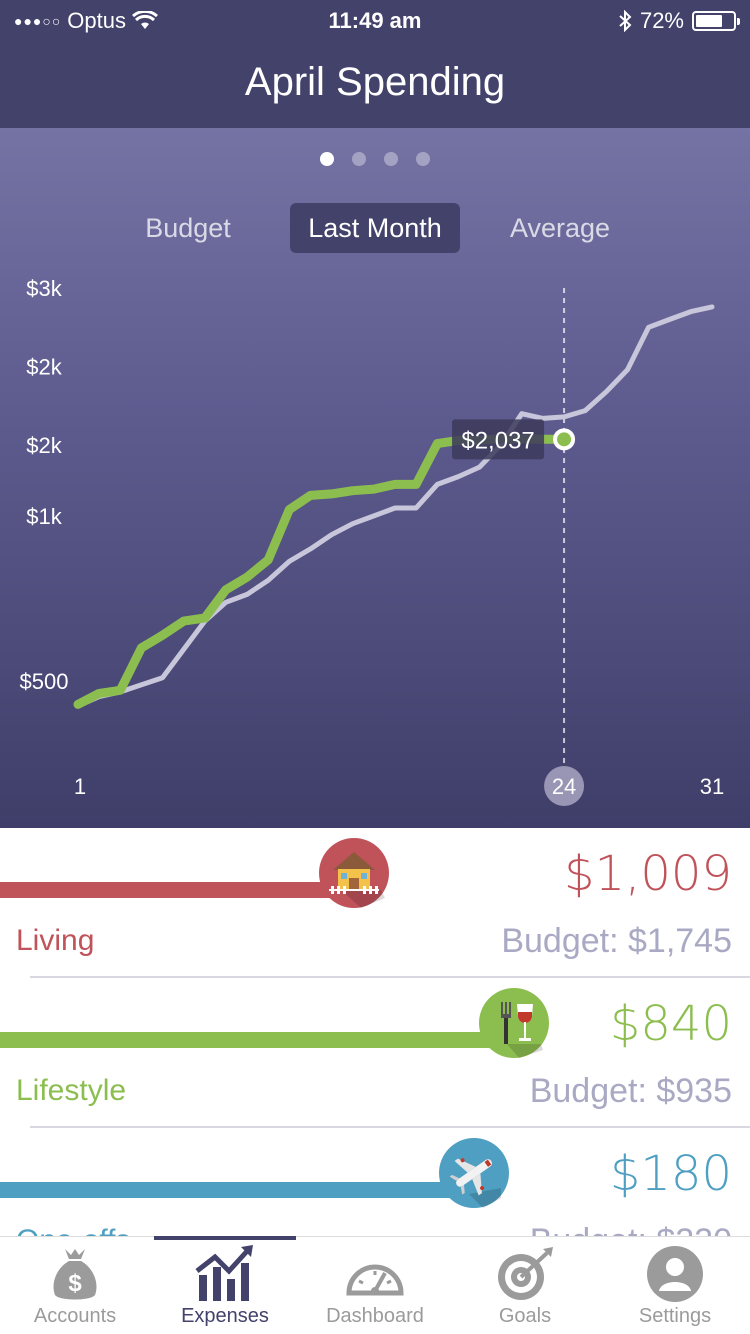  Describe the element at coordinates (44, 681) in the screenshot. I see `y-tick-label: $500` at that location.